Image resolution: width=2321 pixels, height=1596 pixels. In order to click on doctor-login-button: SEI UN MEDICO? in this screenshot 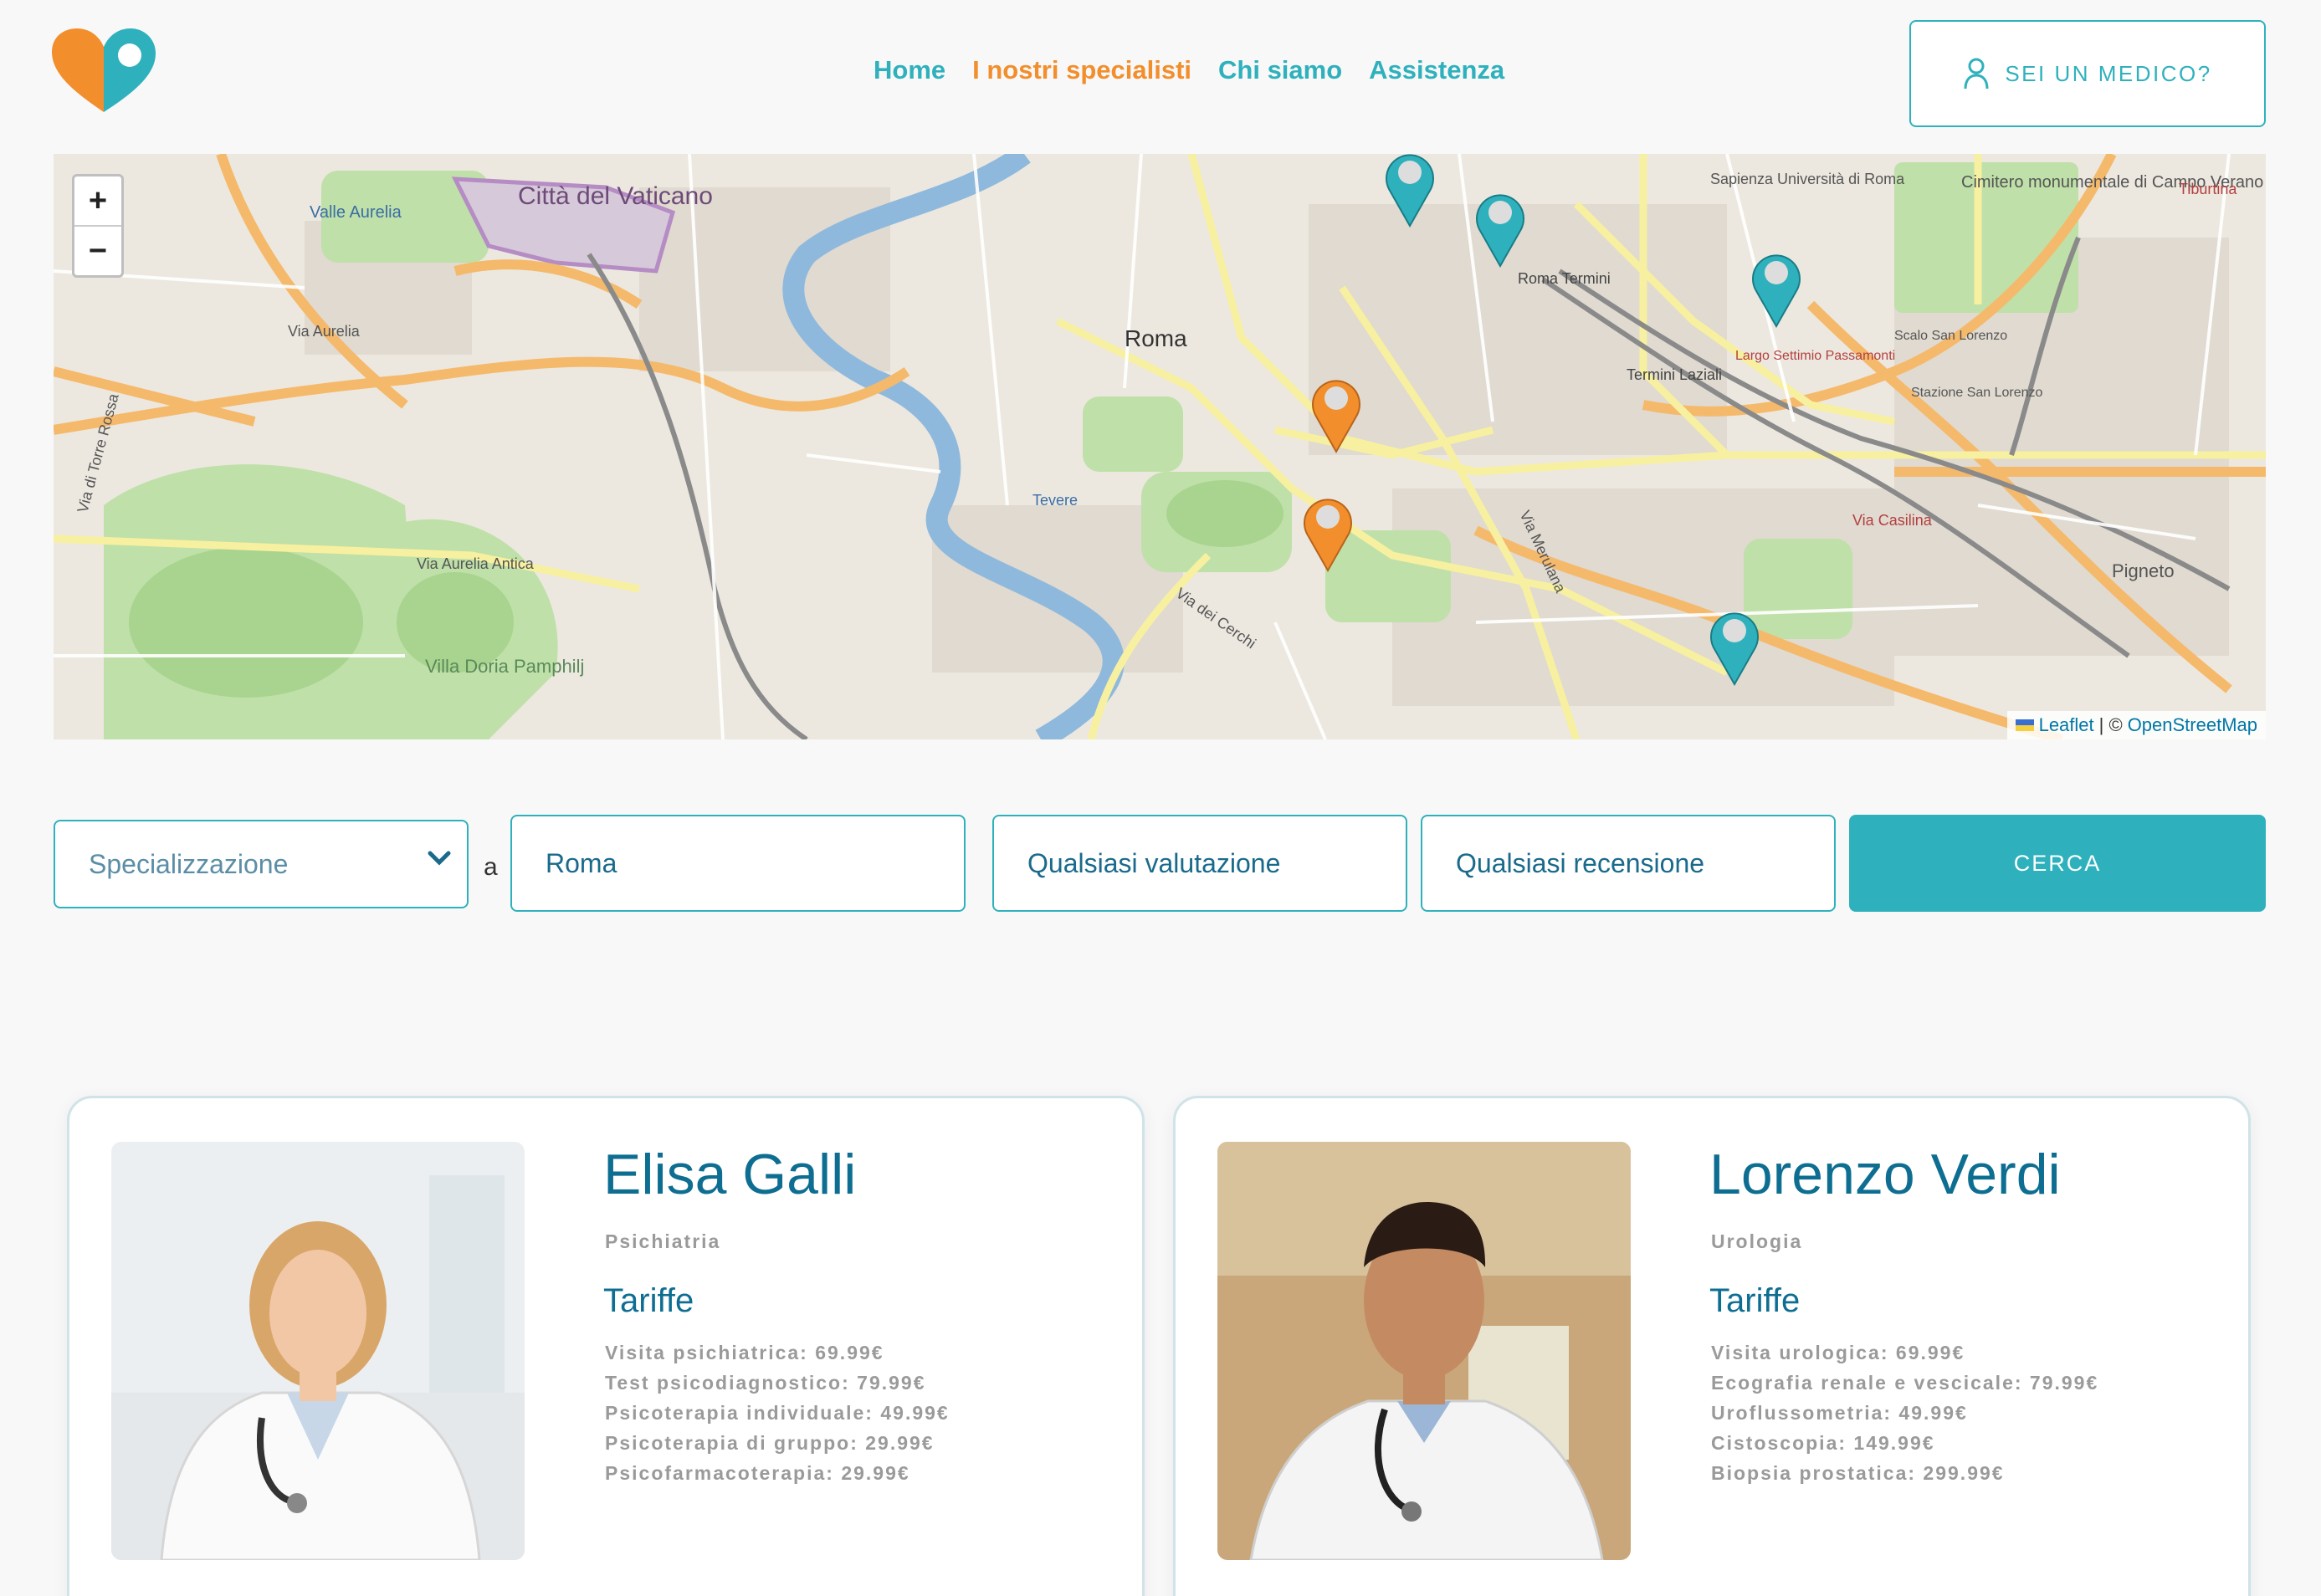, I will do `click(2088, 74)`.